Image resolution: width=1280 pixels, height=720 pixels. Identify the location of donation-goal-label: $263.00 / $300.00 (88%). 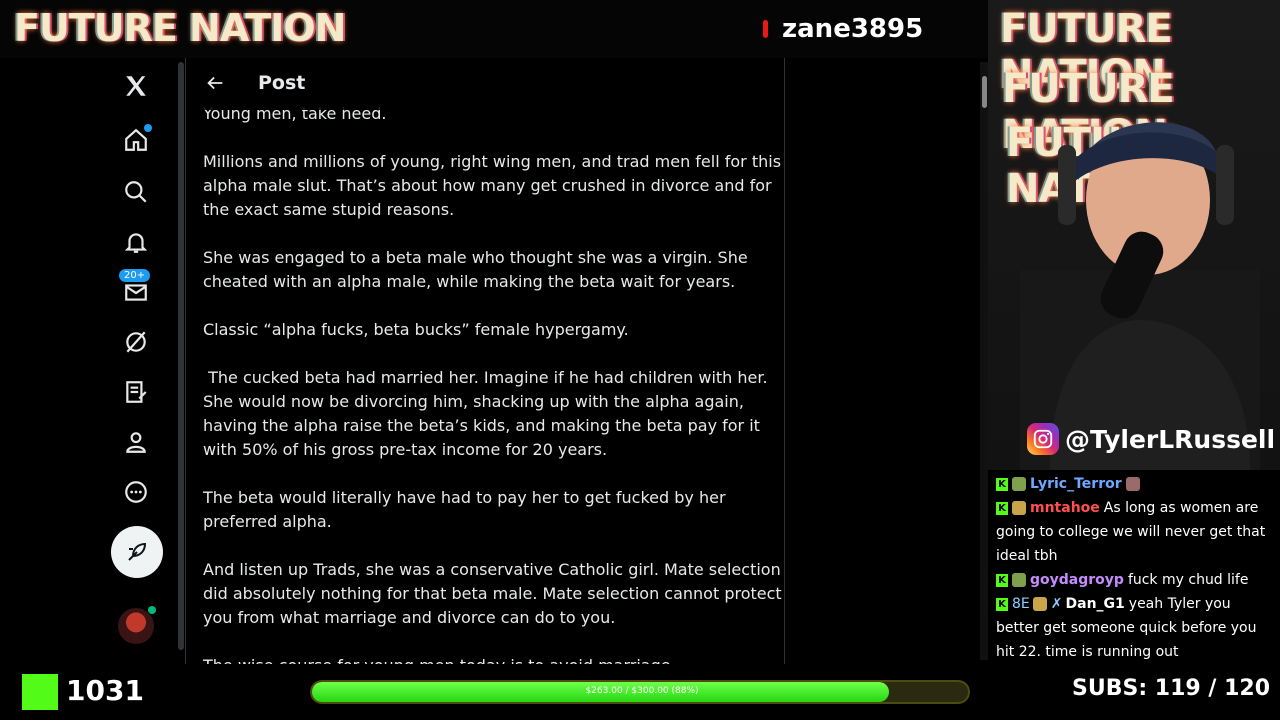
(642, 691).